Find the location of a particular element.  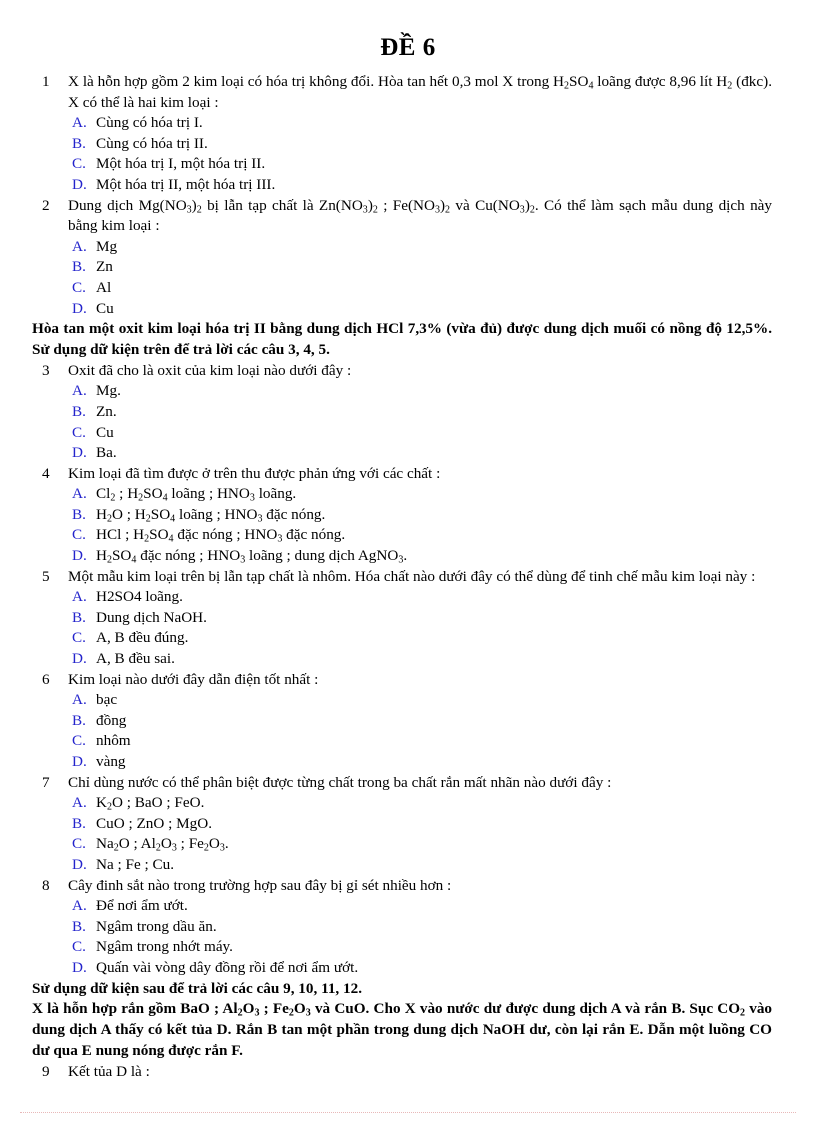

option-text: A, B đều đúng. is located at coordinates (142, 638).